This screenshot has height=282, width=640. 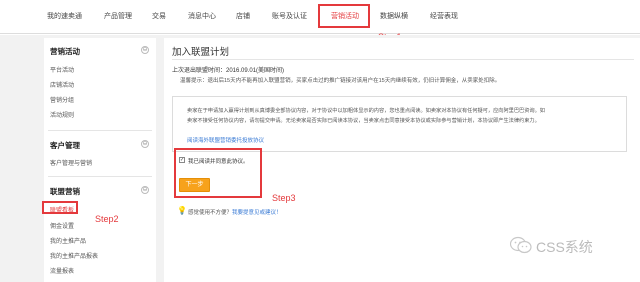 What do you see at coordinates (68, 240) in the screenshot?
I see `sidebar-item-main-products: 我的主推产品` at bounding box center [68, 240].